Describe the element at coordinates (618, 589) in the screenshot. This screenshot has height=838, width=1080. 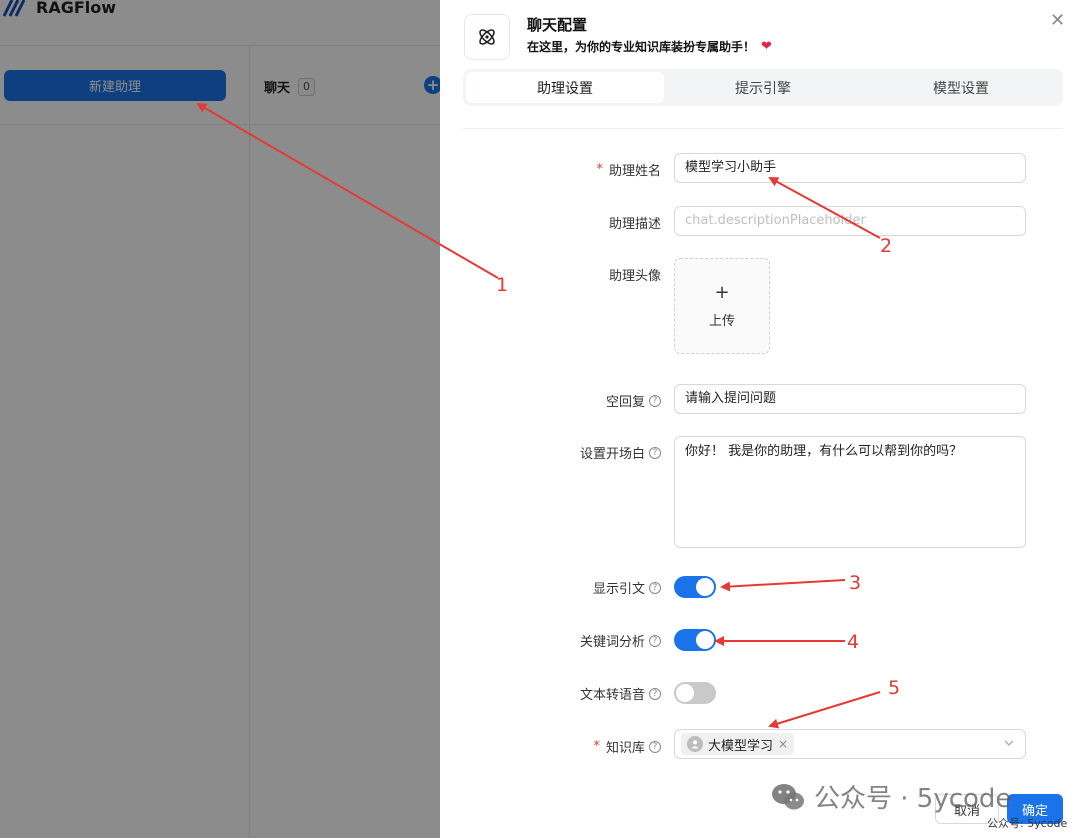
I see `show-quote-label-text: 显示引文` at that location.